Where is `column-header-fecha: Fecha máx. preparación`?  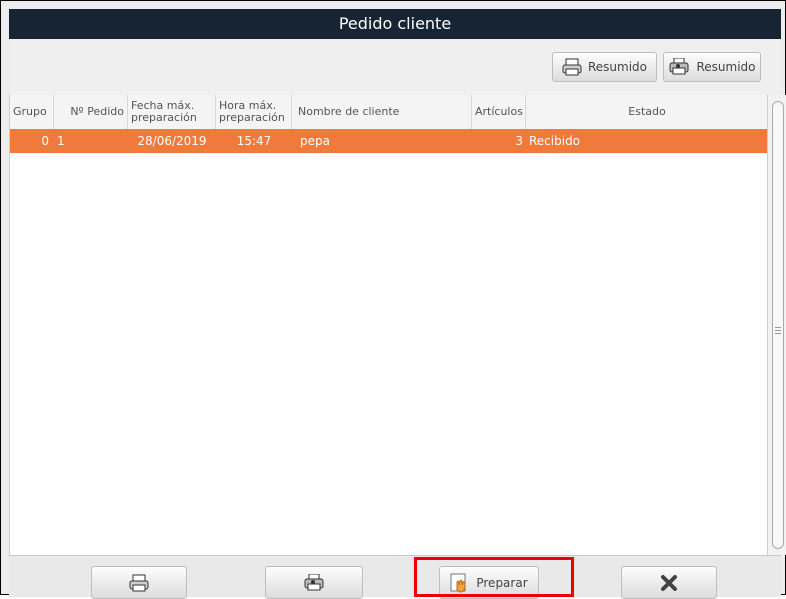 column-header-fecha: Fecha máx. preparación is located at coordinates (172, 112).